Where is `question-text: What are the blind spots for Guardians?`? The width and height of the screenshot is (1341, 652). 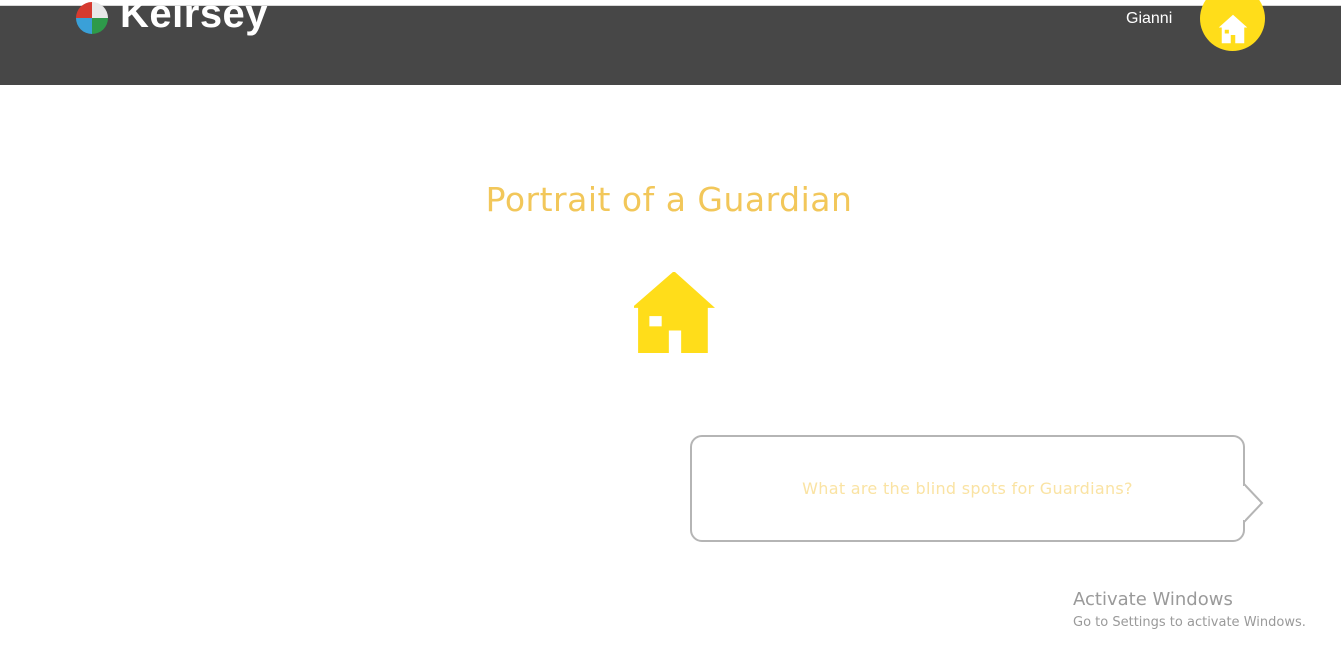
question-text: What are the blind spots for Guardians? is located at coordinates (967, 488).